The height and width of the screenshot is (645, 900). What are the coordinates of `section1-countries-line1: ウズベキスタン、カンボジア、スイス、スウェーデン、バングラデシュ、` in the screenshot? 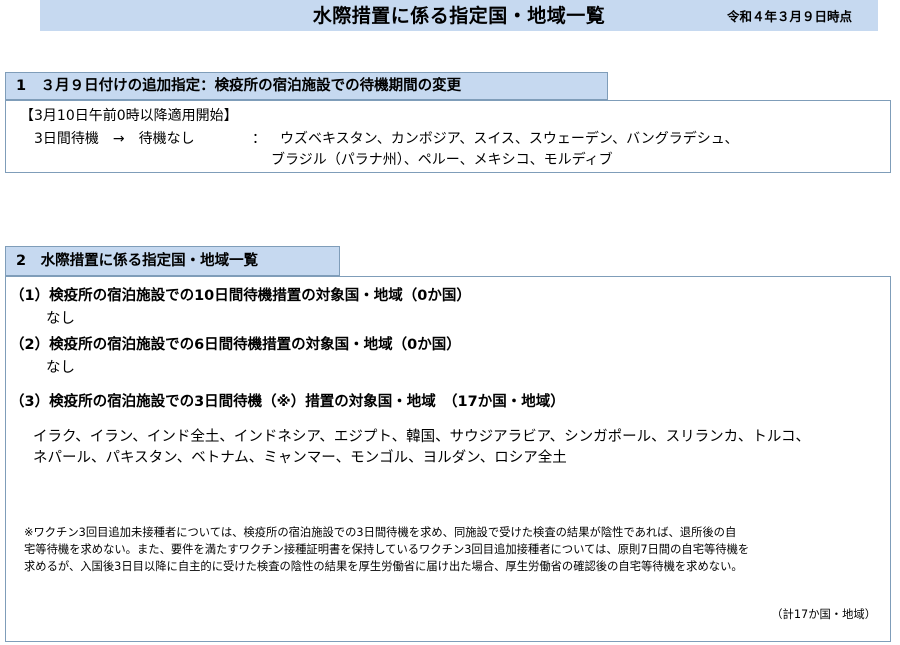 It's located at (509, 139).